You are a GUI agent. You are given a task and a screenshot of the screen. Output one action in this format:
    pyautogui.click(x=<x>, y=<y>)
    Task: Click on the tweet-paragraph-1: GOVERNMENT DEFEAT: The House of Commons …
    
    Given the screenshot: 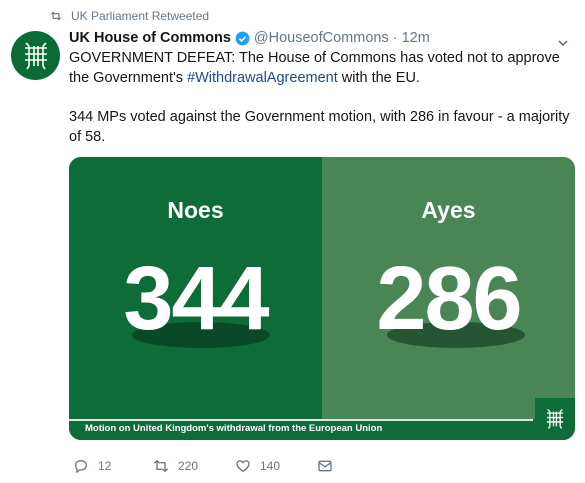 What is the action you would take?
    pyautogui.click(x=321, y=68)
    